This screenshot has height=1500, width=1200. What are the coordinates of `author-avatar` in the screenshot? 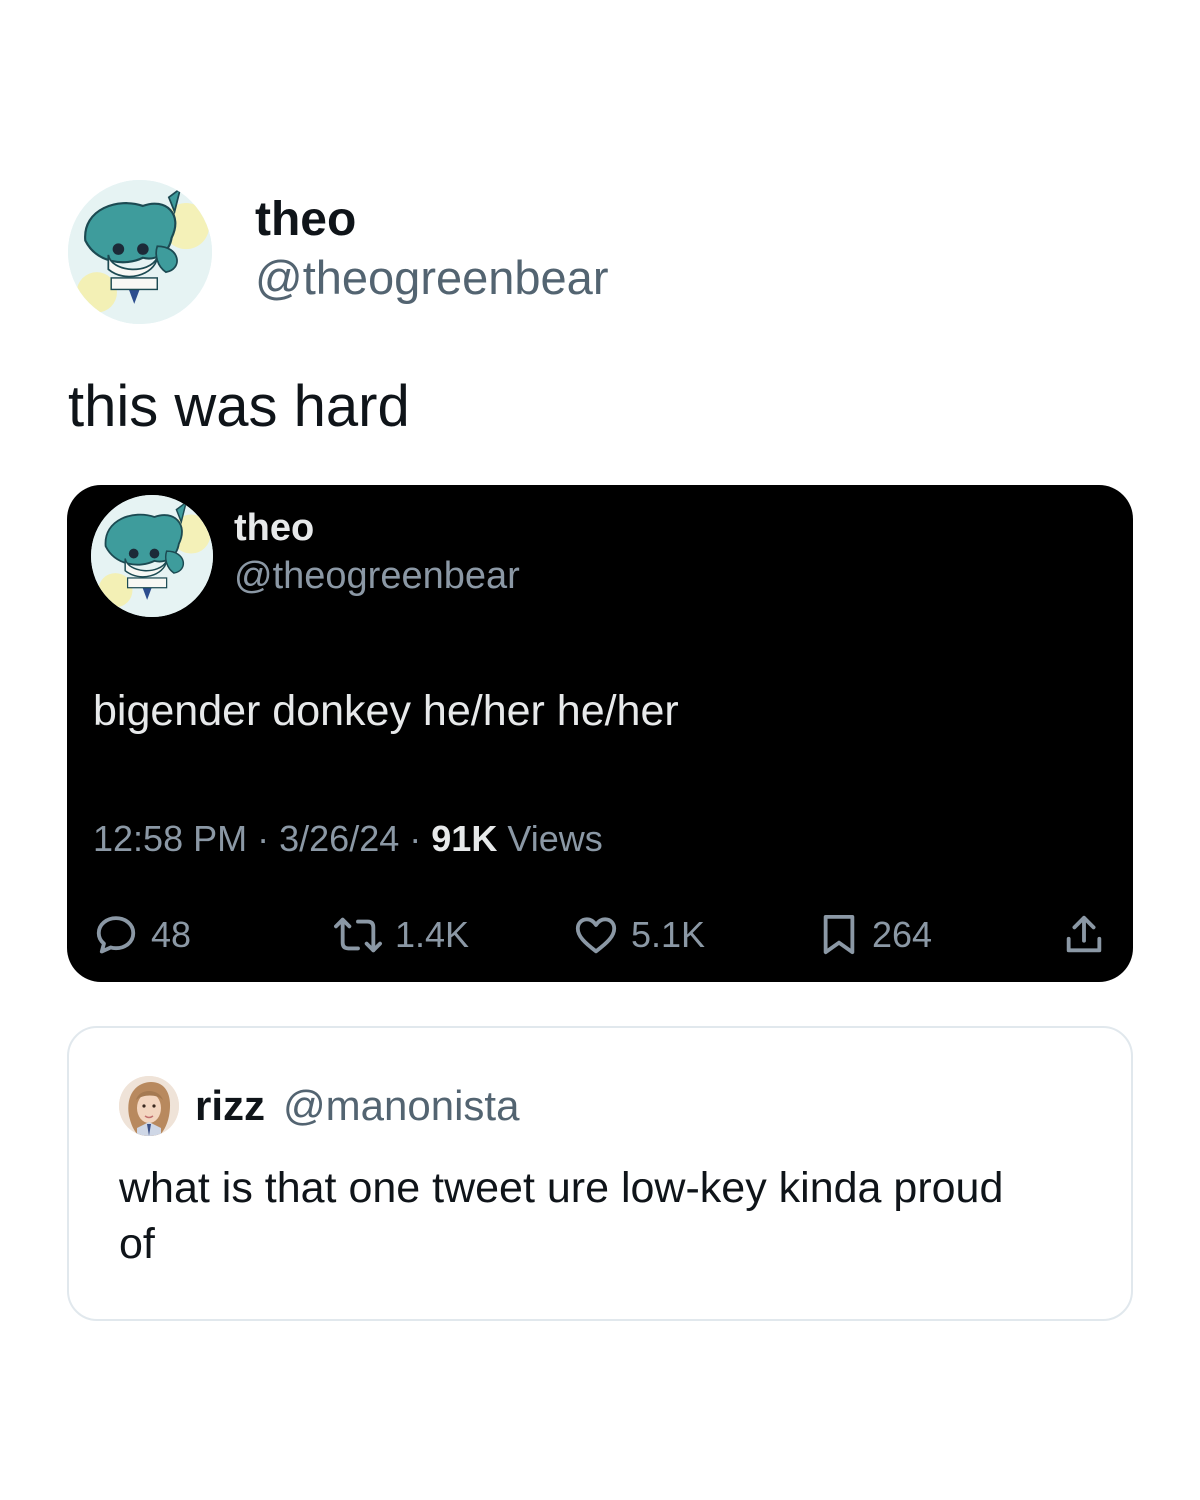 It's located at (140, 252).